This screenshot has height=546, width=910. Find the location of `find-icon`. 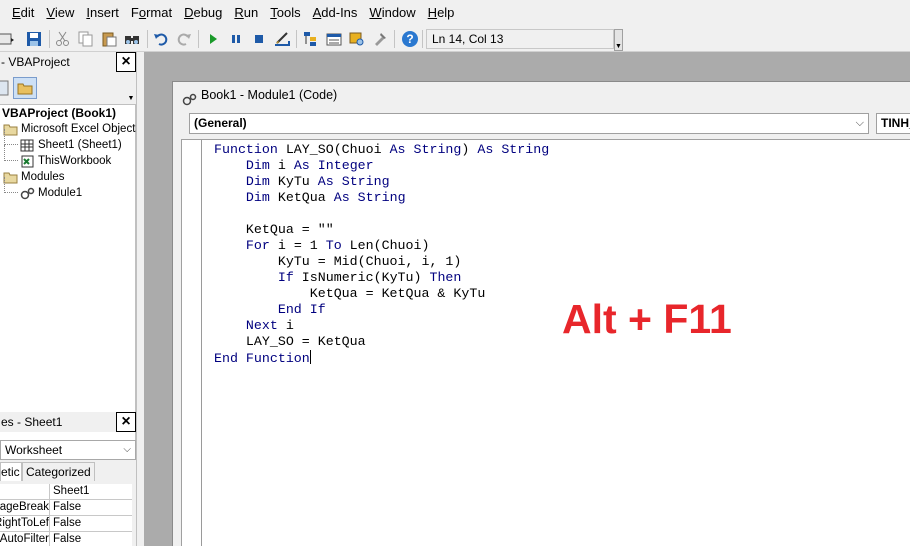

find-icon is located at coordinates (132, 39).